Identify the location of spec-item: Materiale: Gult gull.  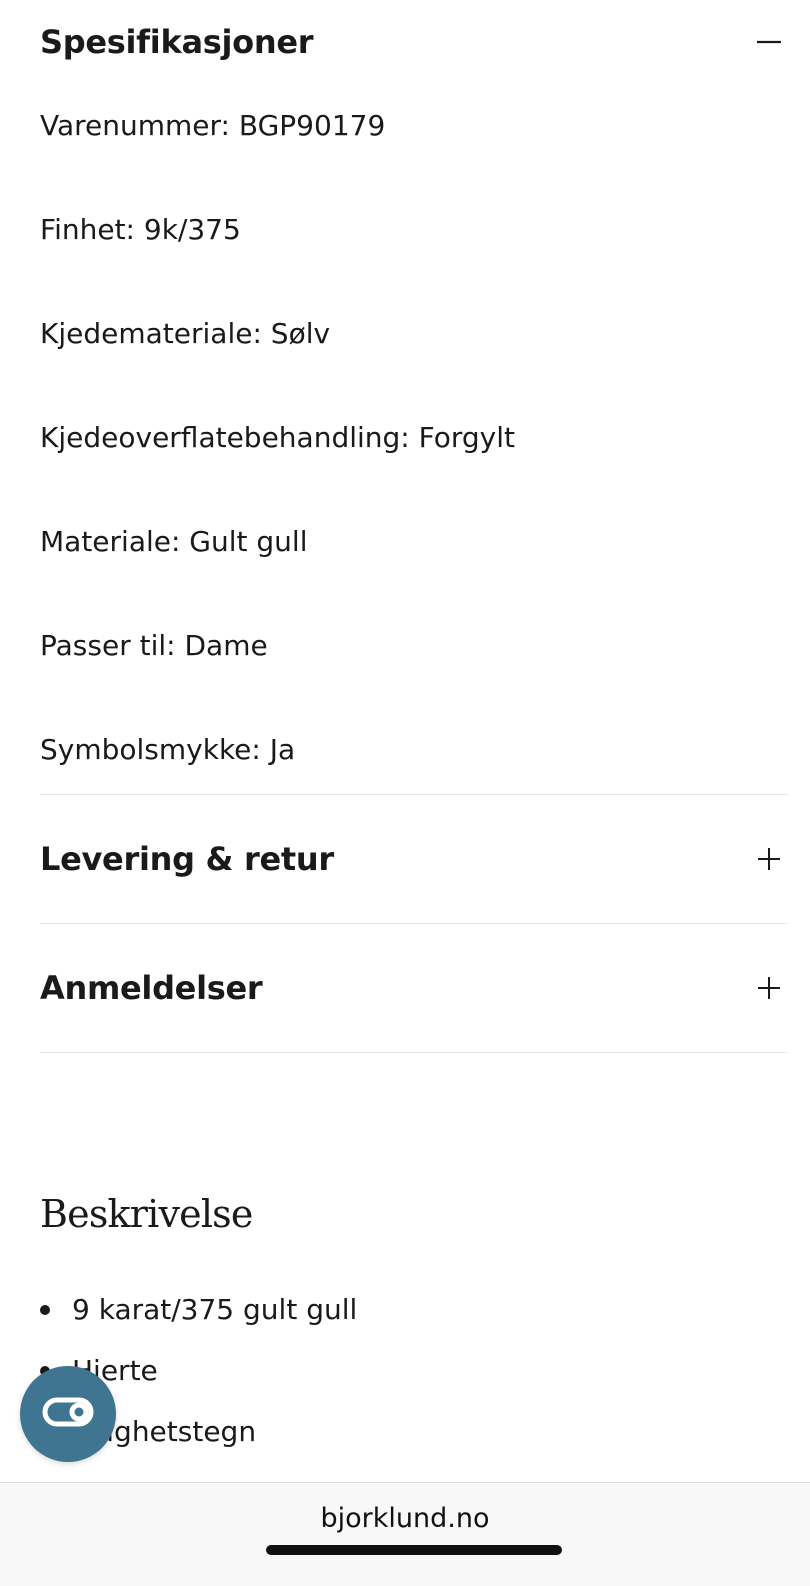
(174, 541).